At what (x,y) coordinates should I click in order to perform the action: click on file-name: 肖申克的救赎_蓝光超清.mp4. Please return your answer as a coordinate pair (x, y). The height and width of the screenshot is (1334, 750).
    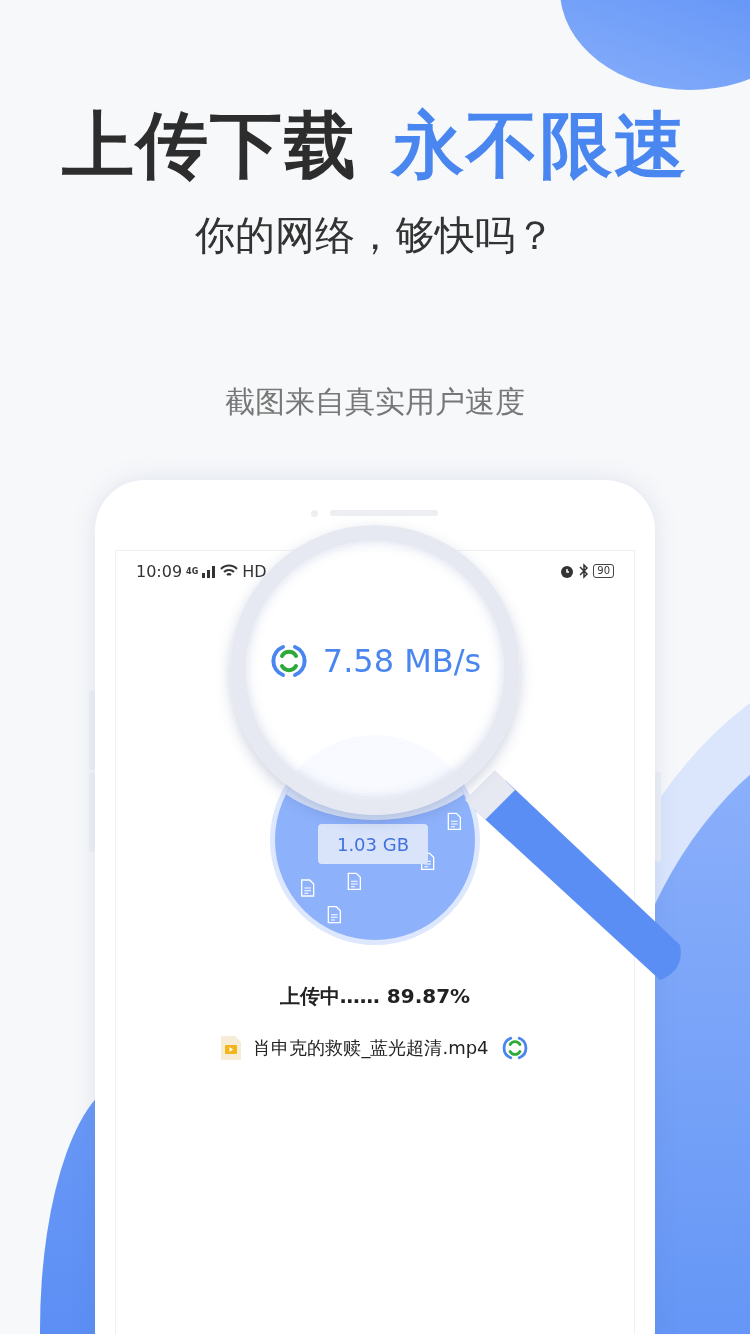
    Looking at the image, I should click on (371, 1048).